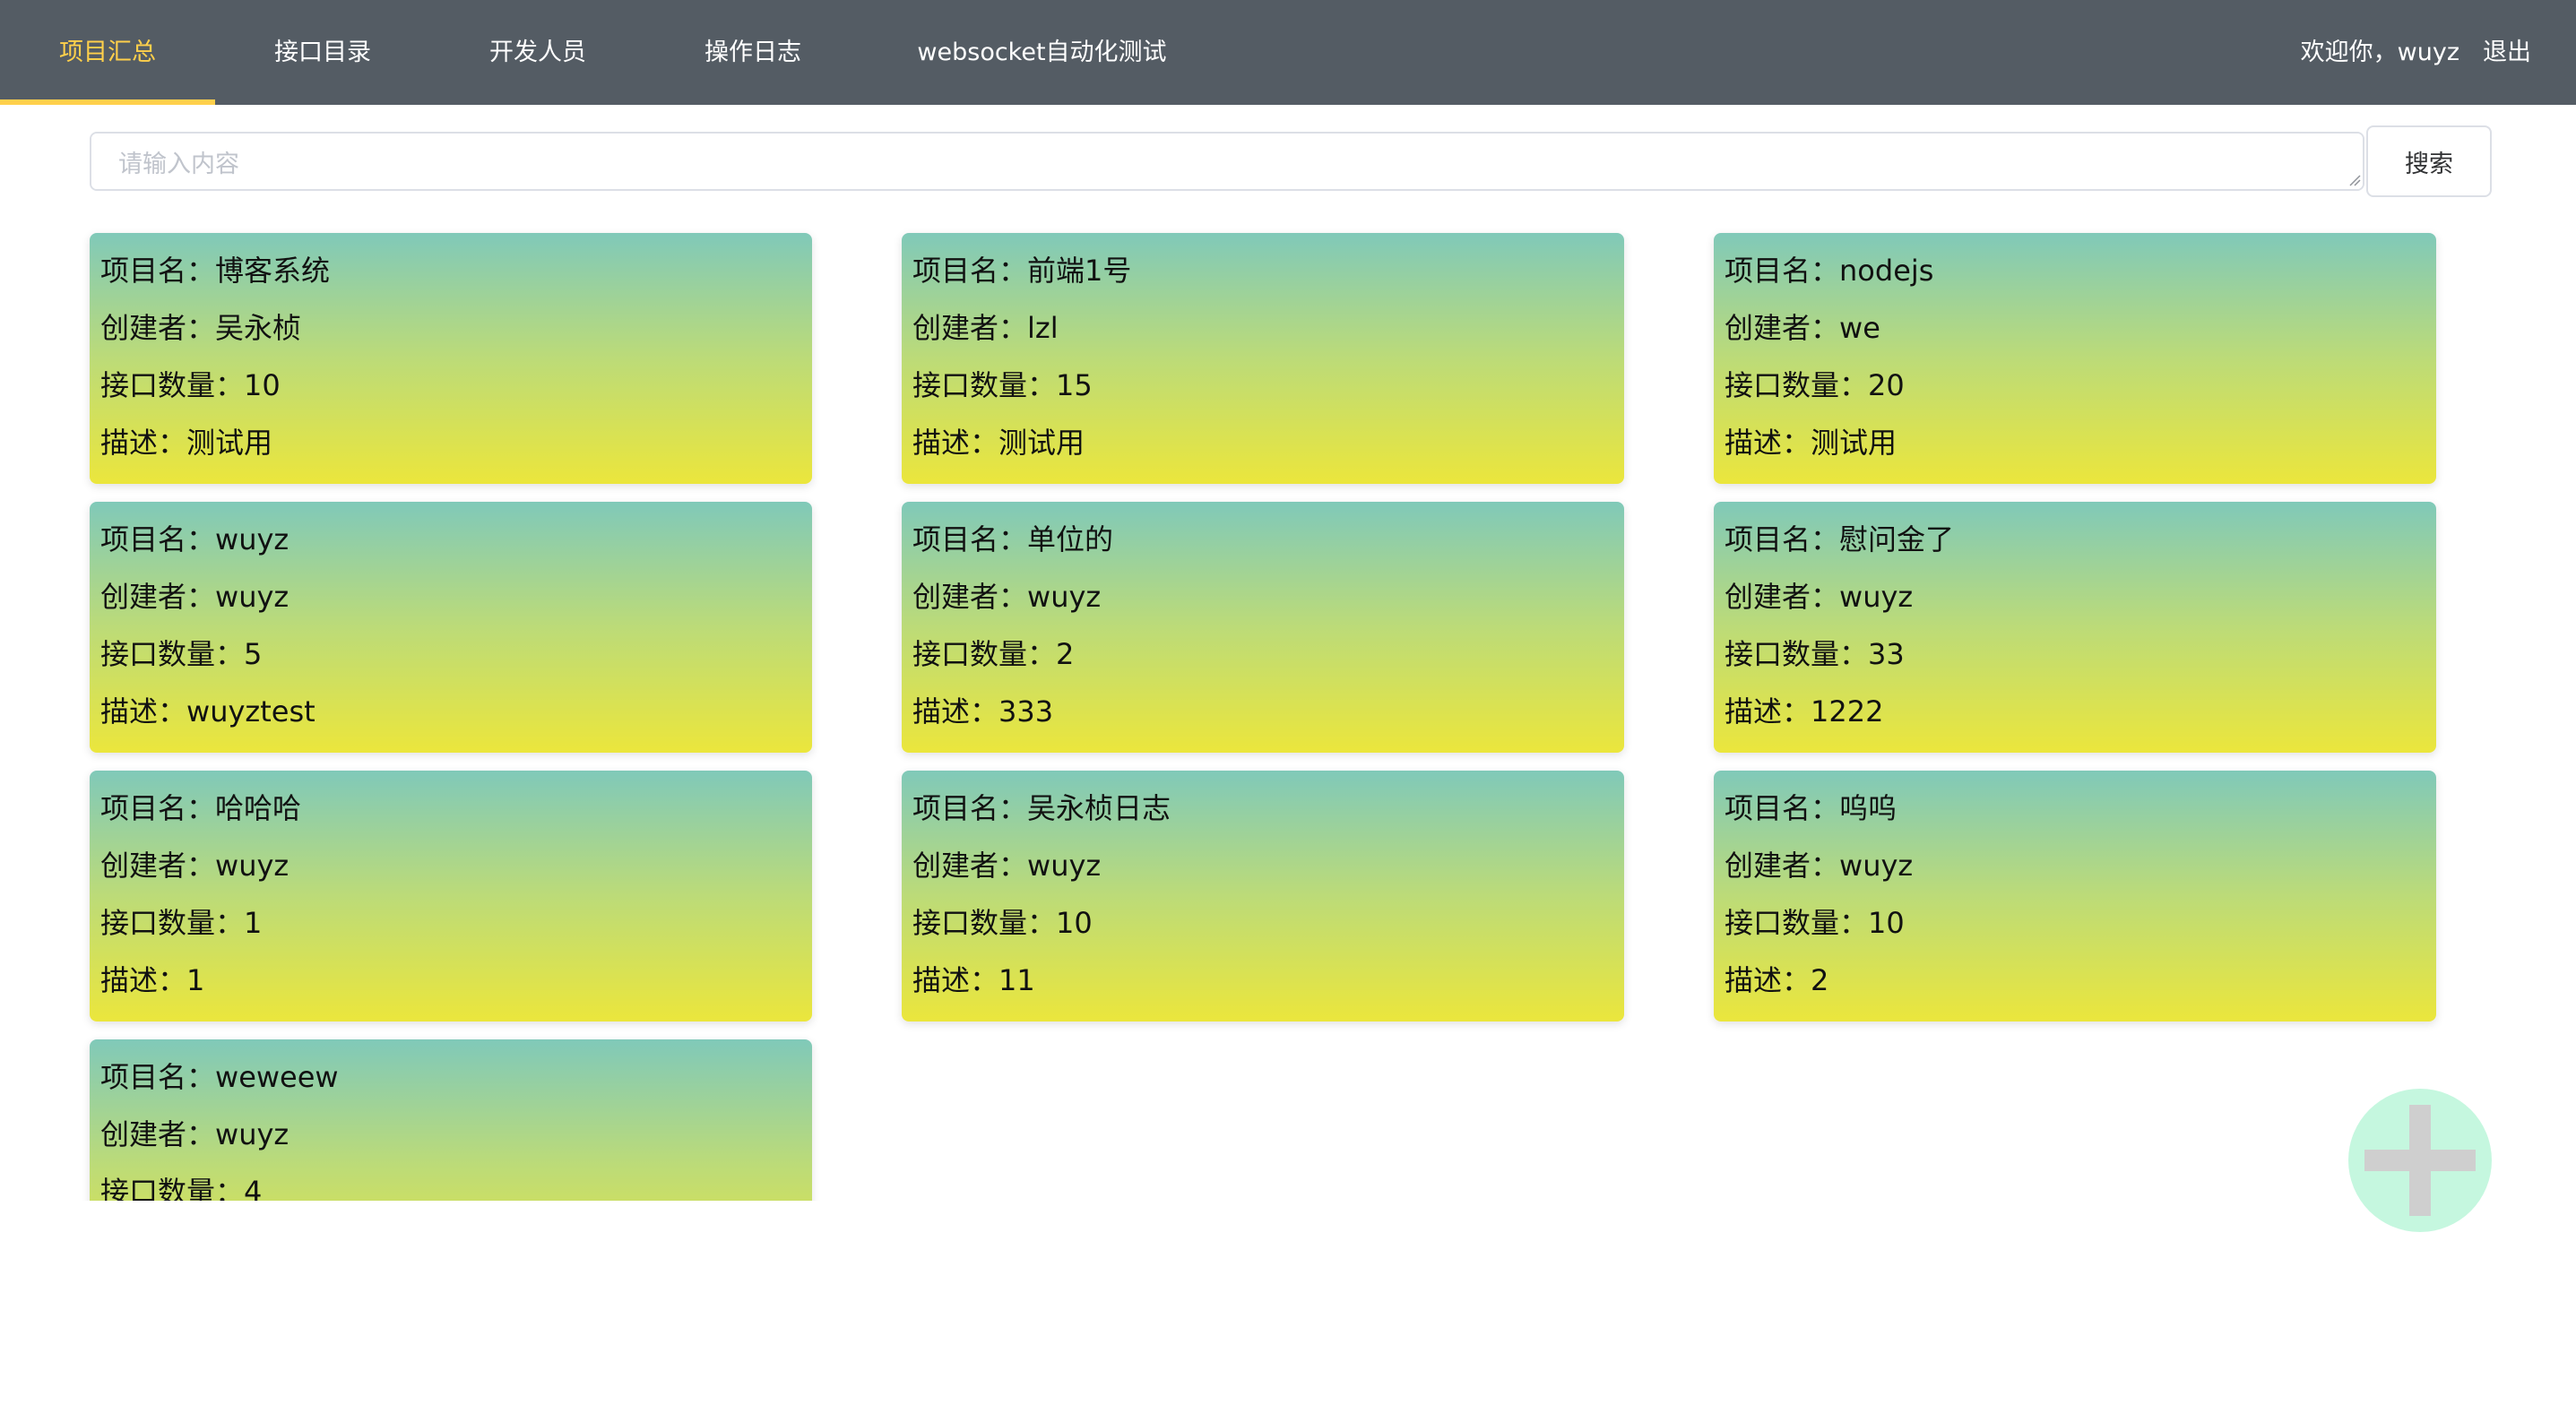 Image resolution: width=2576 pixels, height=1405 pixels. I want to click on project-card: 项目名：吴永桢日志 创建者：wuyz 接口数量：10 描述：11, so click(1263, 896).